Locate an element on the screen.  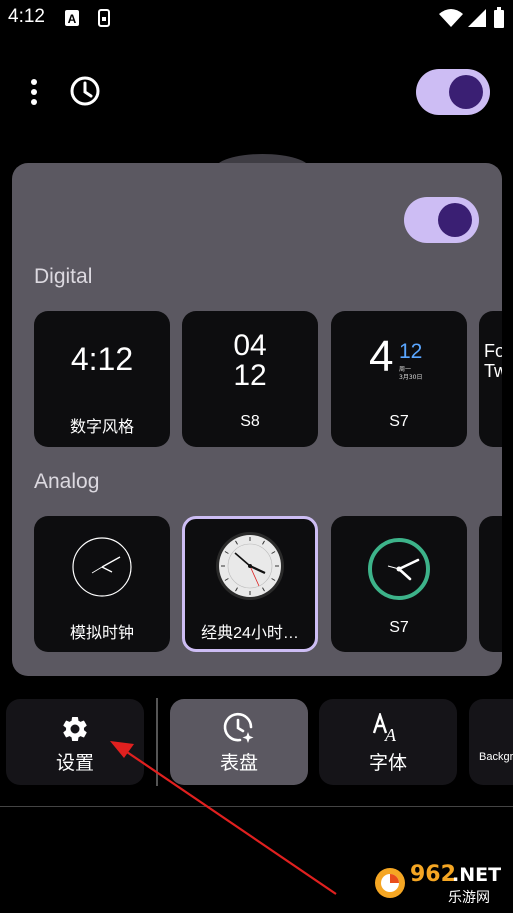
digital-card-2: 04 12 S8 is located at coordinates (250, 379).